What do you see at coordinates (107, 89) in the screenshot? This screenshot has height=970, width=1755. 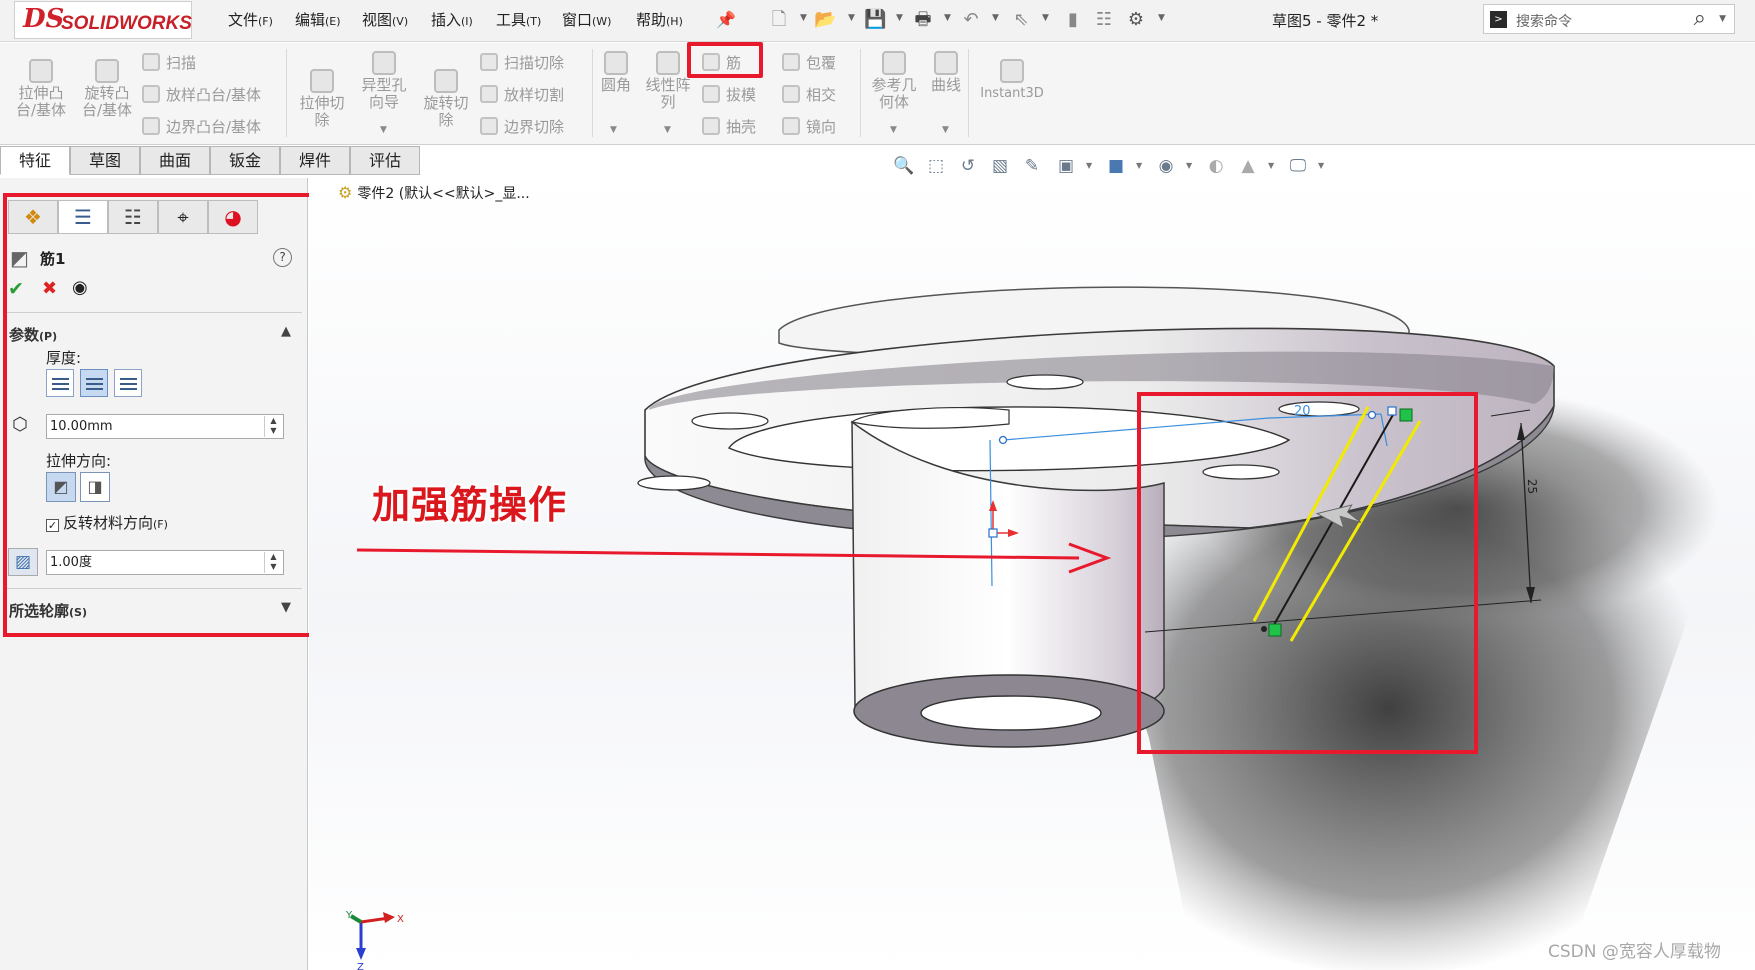 I see `revolve-boss-button: 旋转凸 台/基体` at bounding box center [107, 89].